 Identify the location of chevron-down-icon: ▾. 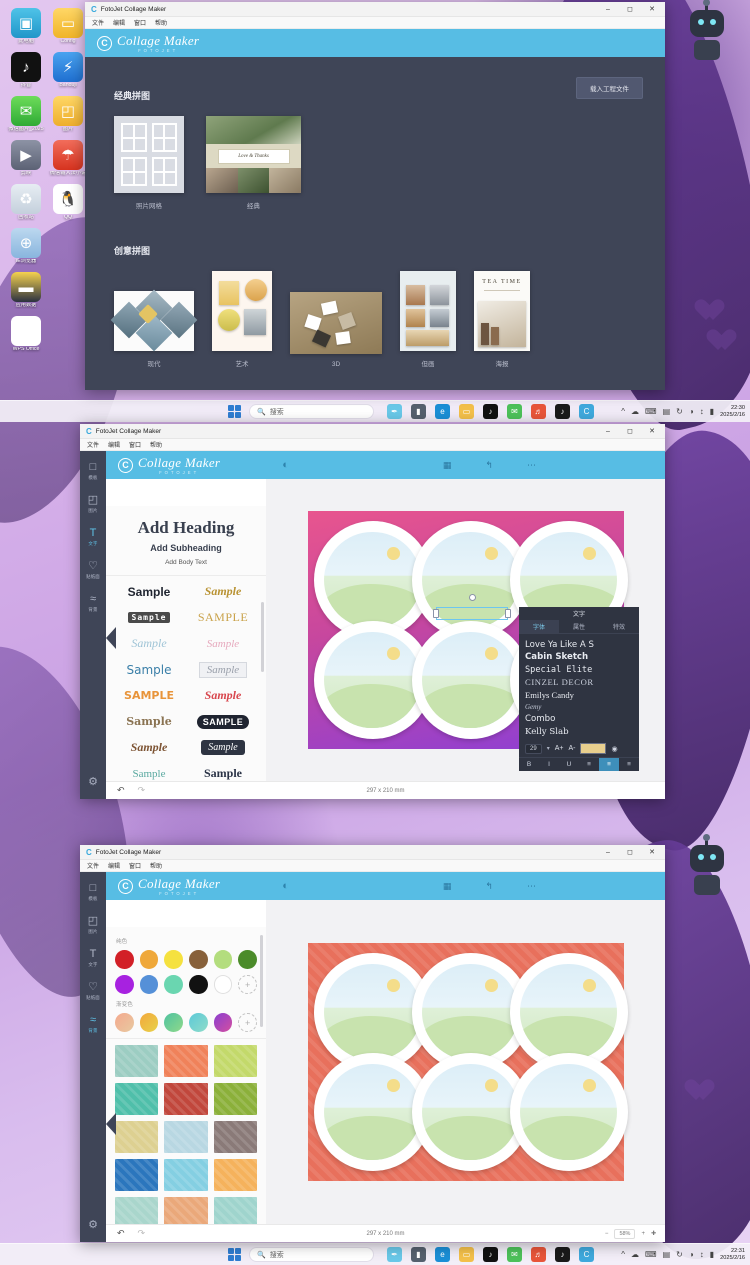
(548, 748).